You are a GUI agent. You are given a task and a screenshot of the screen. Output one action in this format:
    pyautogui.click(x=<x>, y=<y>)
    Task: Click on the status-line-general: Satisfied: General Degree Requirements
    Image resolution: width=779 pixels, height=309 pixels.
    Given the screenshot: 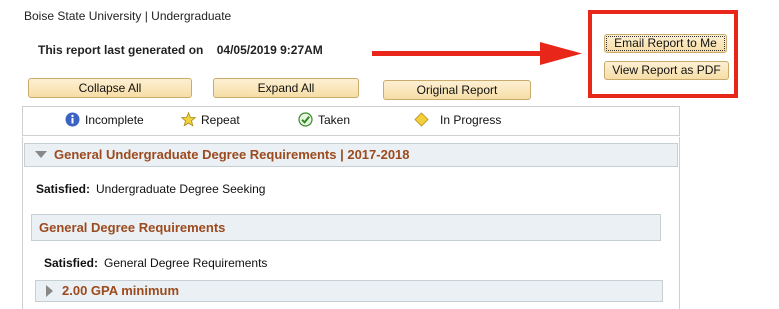 What is the action you would take?
    pyautogui.click(x=155, y=263)
    